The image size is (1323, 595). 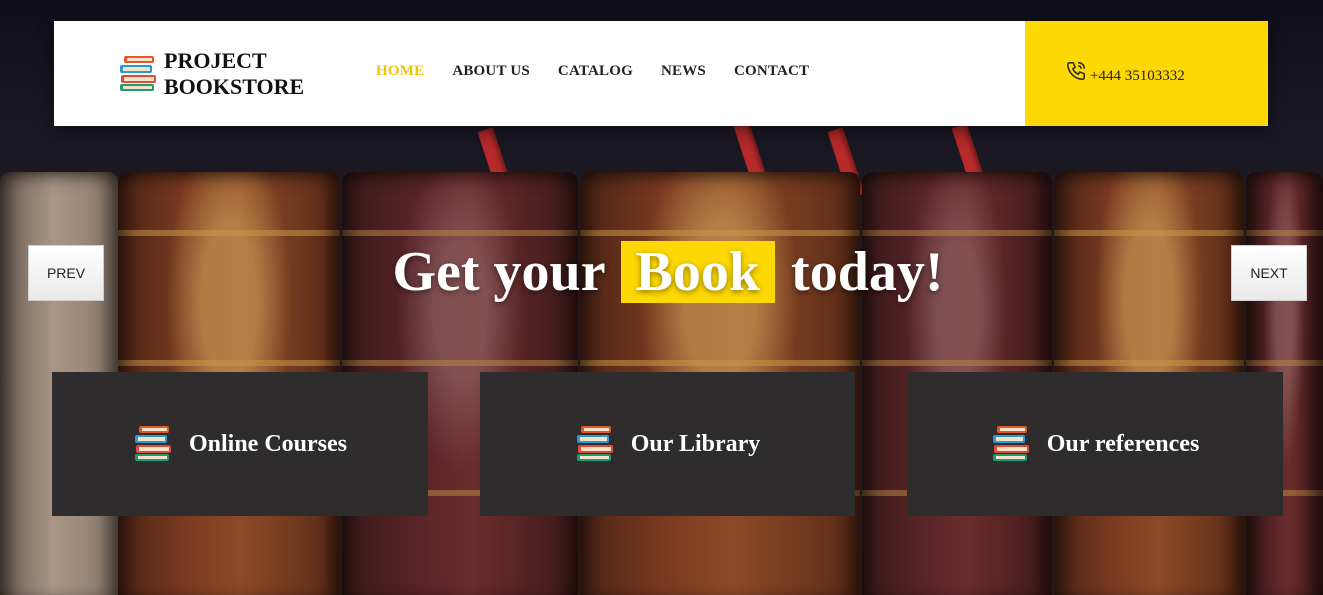 I want to click on card-label: Our Library, so click(x=695, y=443).